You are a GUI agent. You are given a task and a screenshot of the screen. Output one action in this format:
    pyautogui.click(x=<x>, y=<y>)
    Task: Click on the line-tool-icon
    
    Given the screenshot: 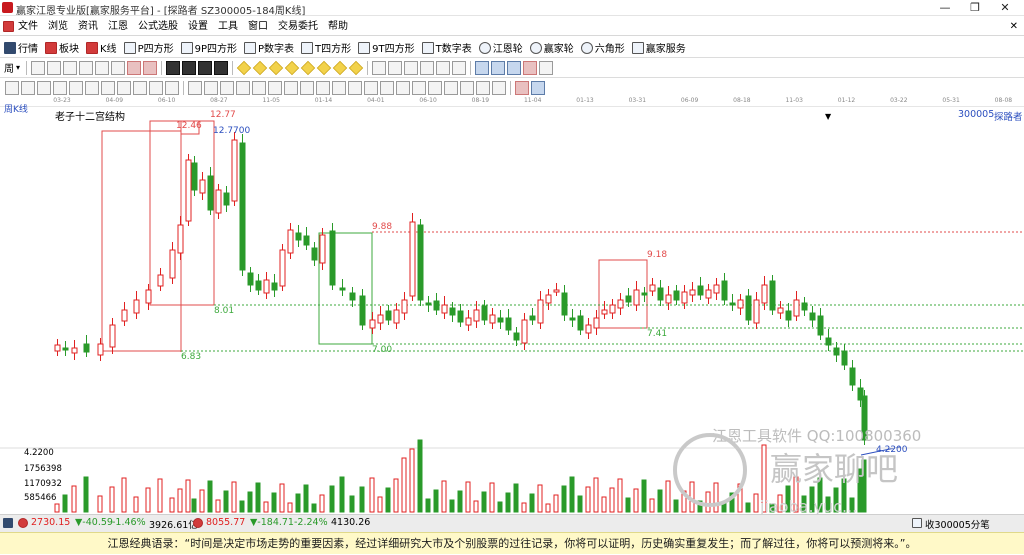 What is the action you would take?
    pyautogui.click(x=411, y=67)
    